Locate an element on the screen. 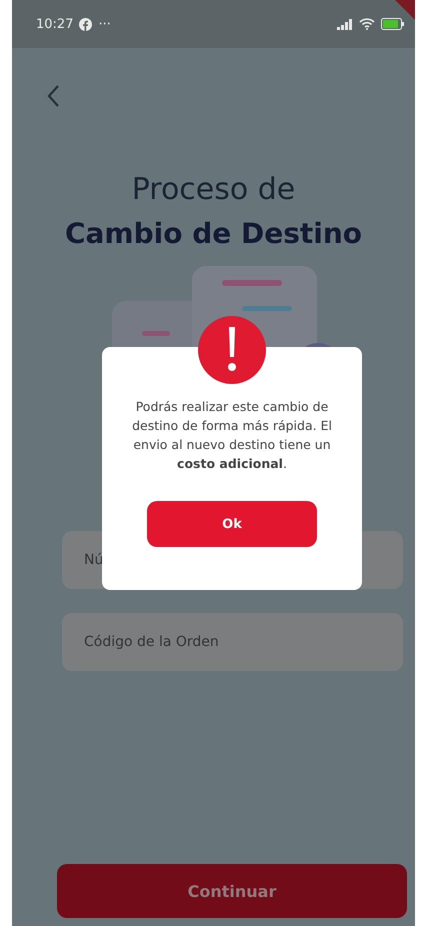 The height and width of the screenshot is (926, 425). text-field: Código de la Orden is located at coordinates (232, 642).